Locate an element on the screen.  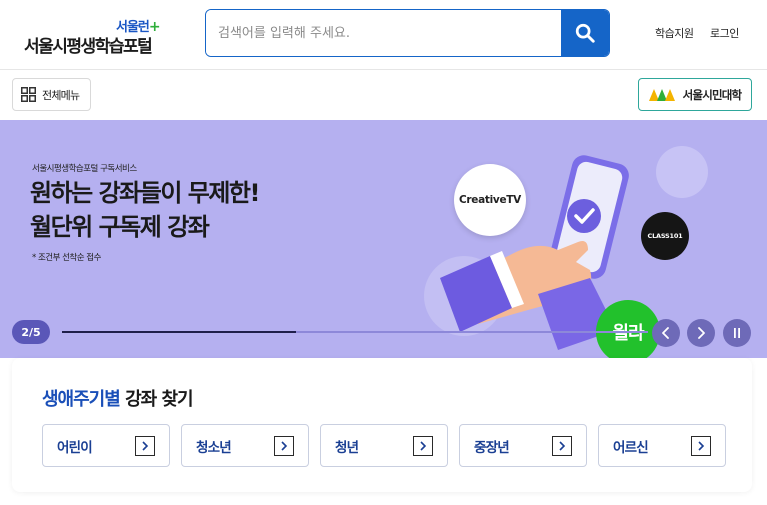
lifecycle-button-label: 청년 is located at coordinates (347, 447).